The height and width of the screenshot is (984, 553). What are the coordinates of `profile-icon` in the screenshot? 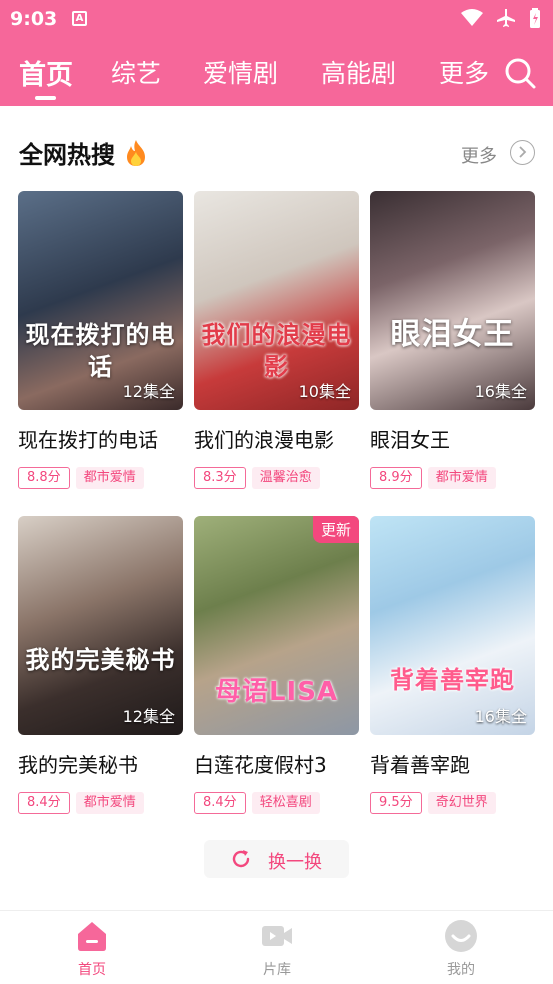 It's located at (461, 936).